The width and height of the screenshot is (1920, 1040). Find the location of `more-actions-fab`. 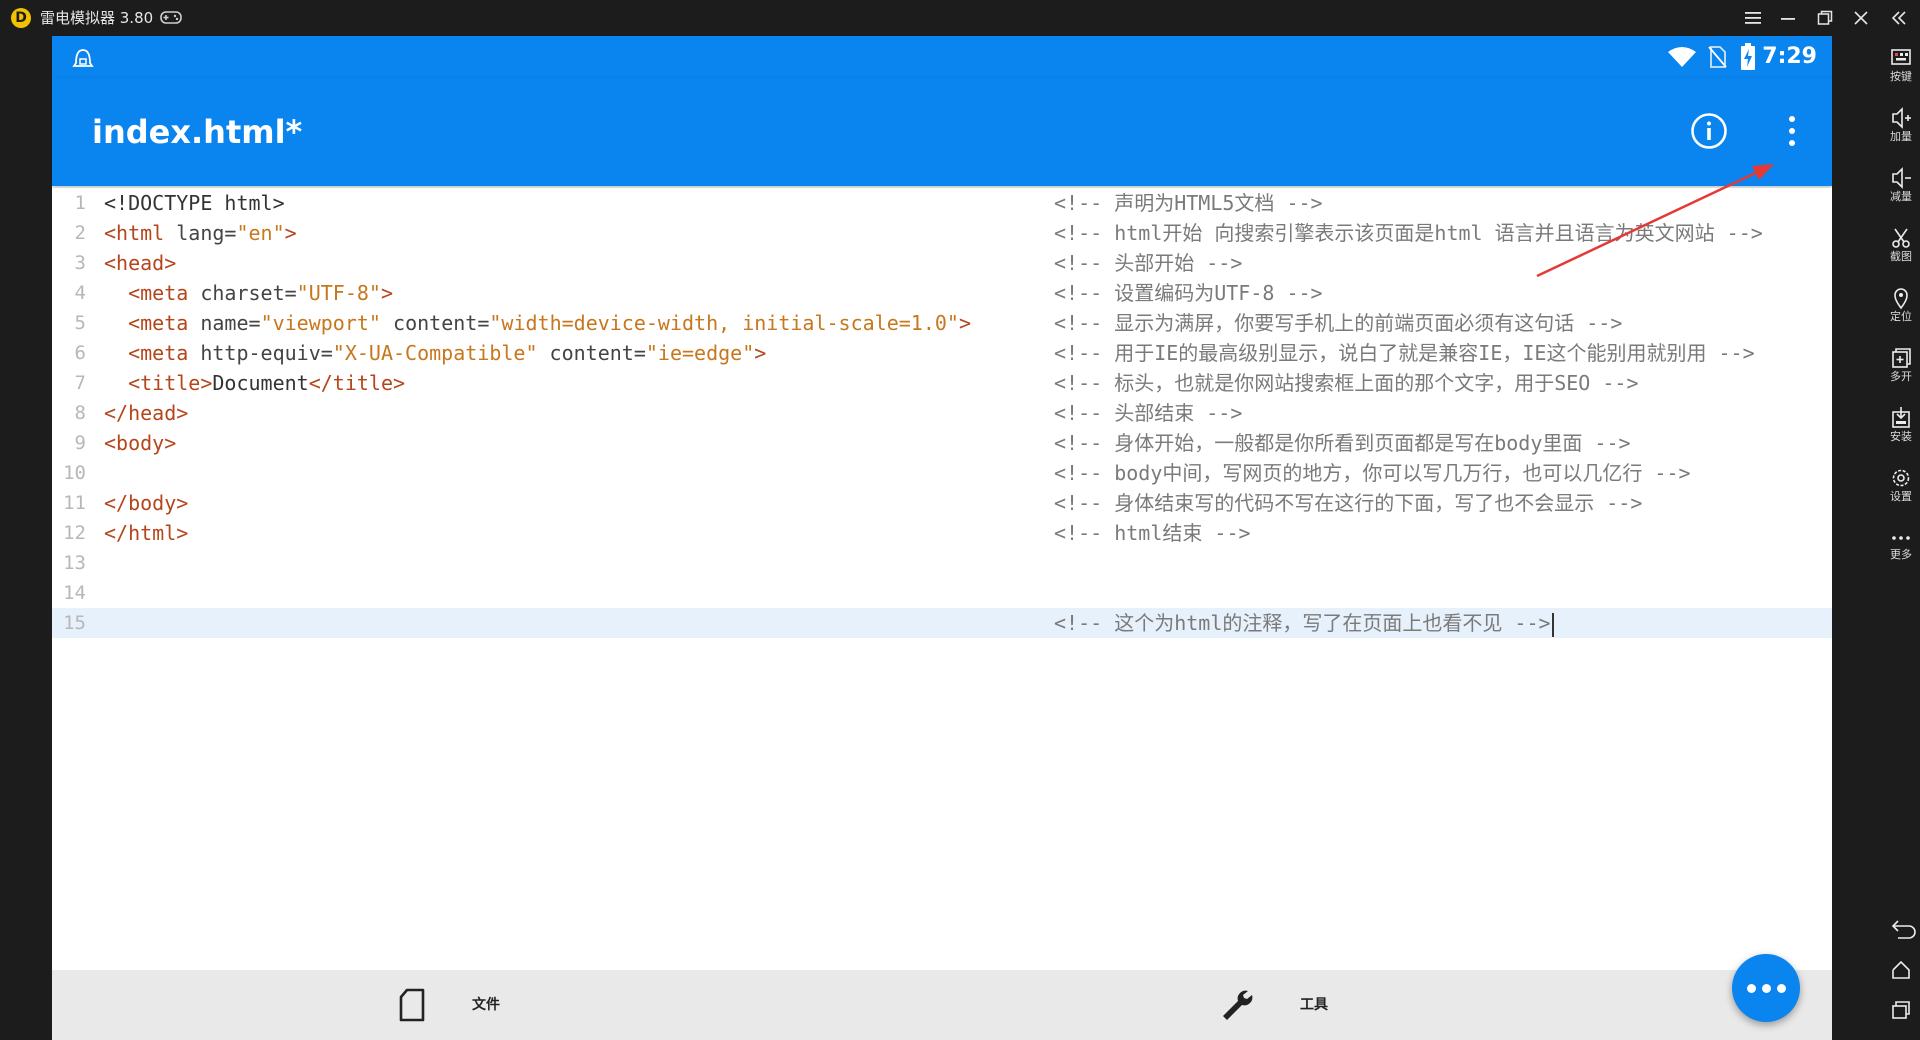

more-actions-fab is located at coordinates (1766, 988).